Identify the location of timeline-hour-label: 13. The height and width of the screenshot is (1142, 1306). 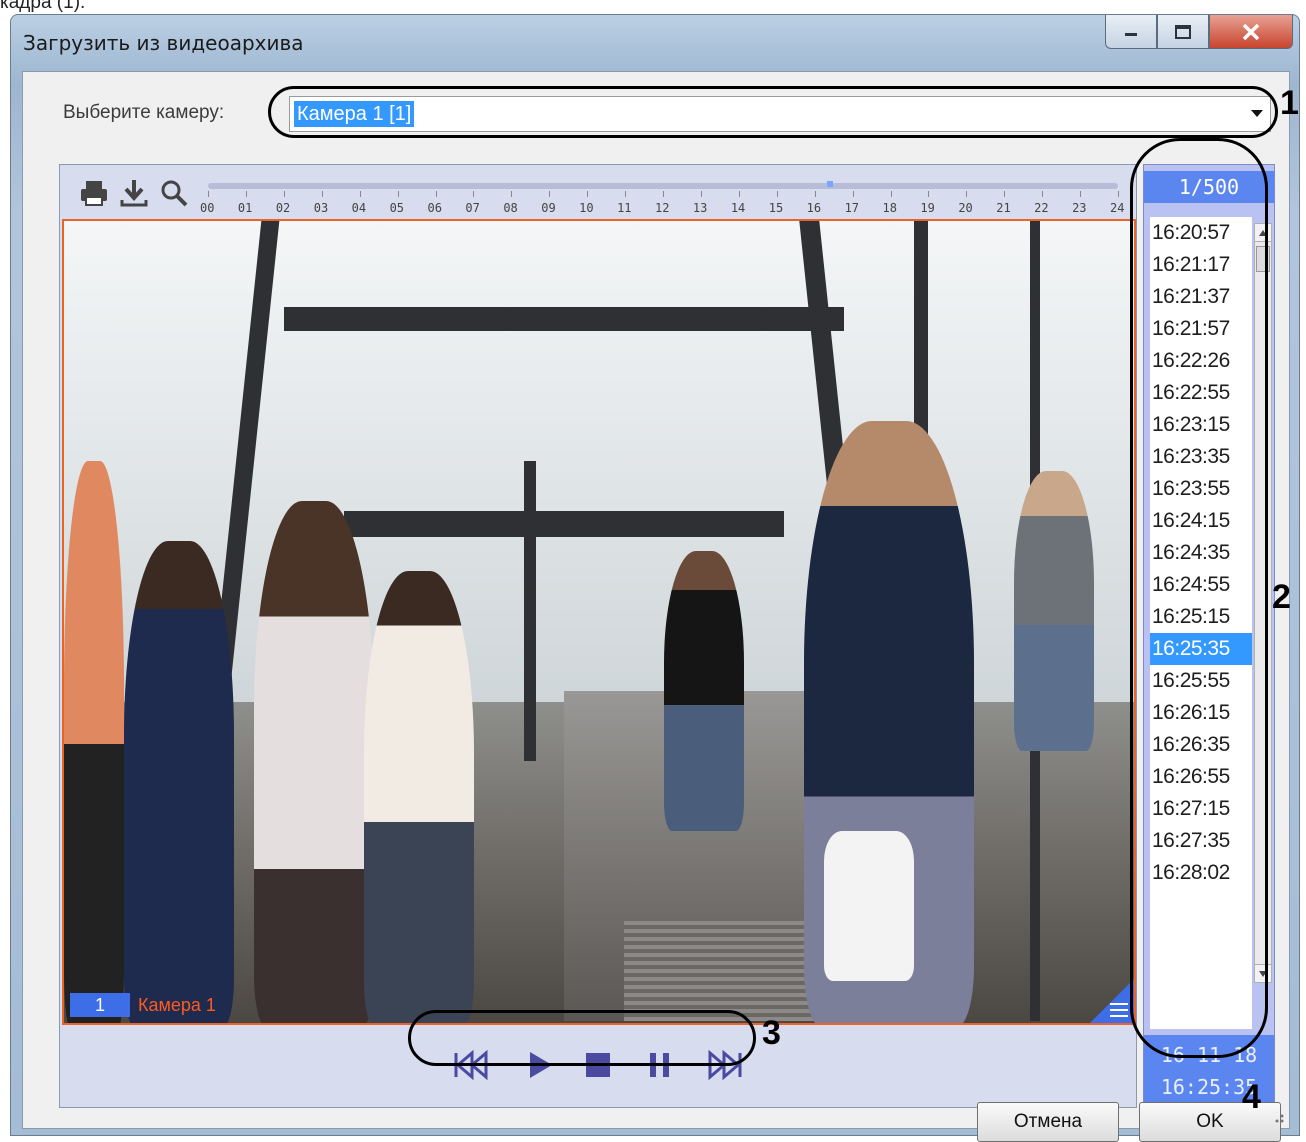
(700, 208).